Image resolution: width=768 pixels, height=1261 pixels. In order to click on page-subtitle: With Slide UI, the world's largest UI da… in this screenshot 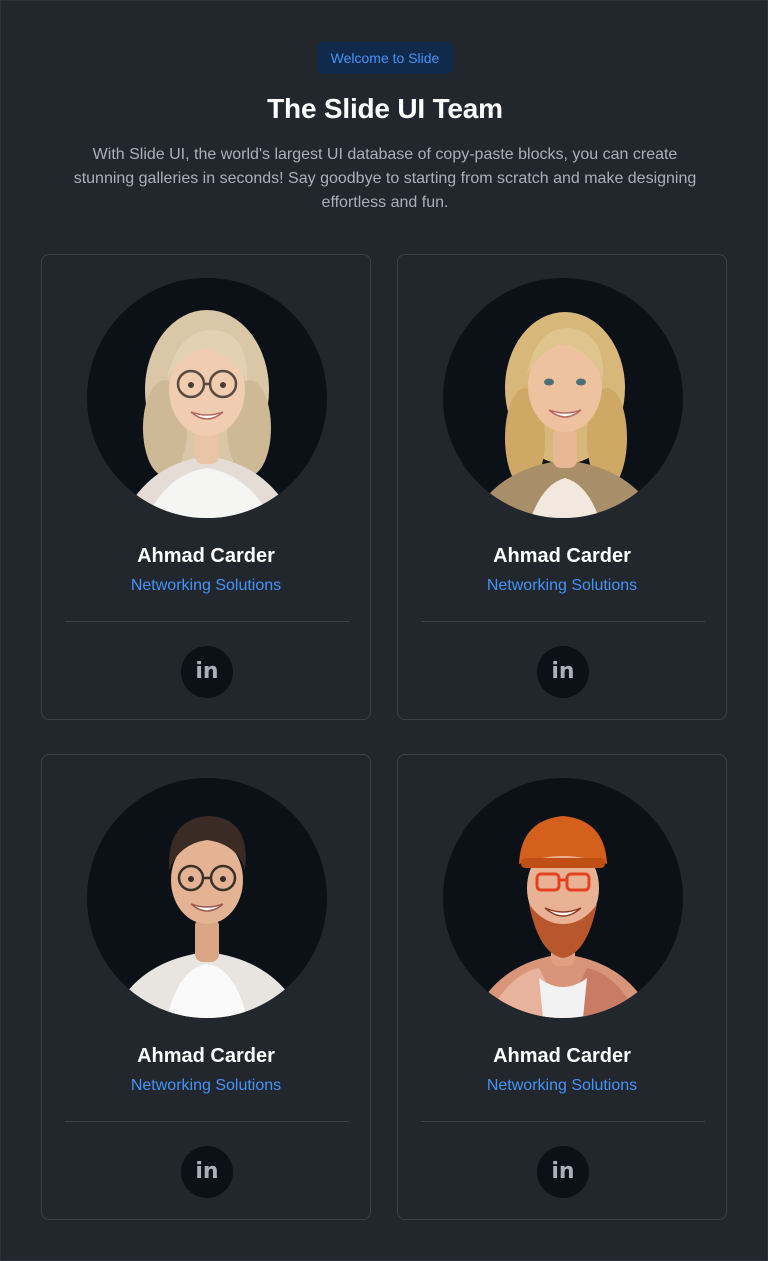, I will do `click(385, 178)`.